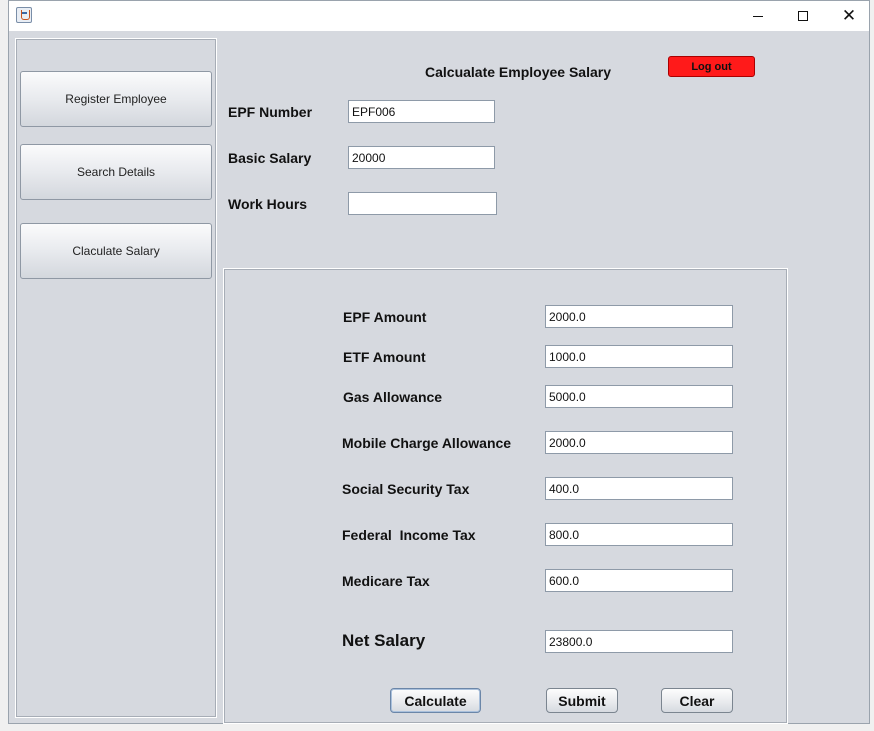 The image size is (874, 731). Describe the element at coordinates (582, 700) in the screenshot. I see `submit-button: Submit` at that location.